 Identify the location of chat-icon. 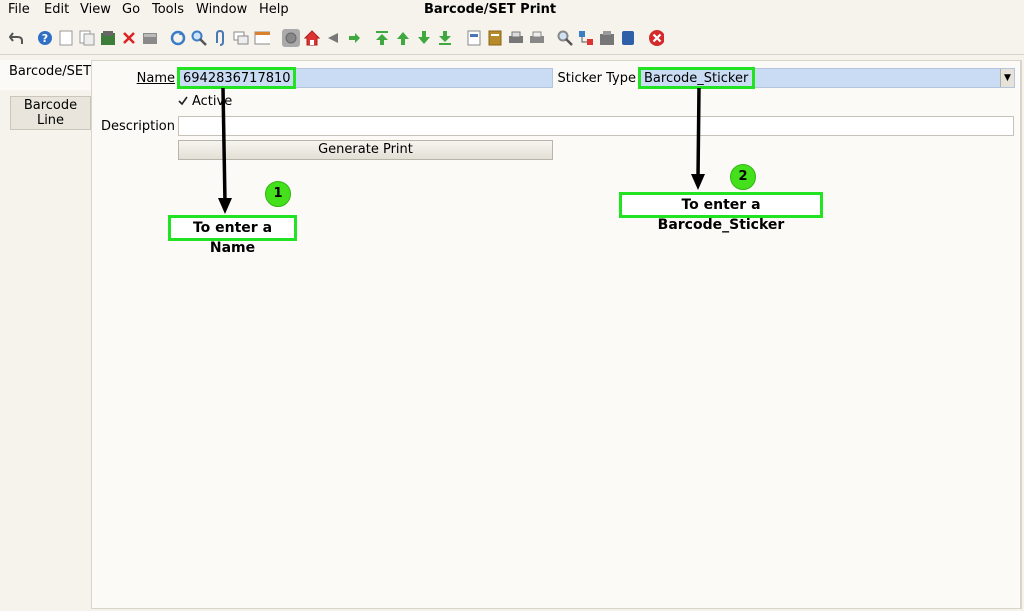
(241, 38).